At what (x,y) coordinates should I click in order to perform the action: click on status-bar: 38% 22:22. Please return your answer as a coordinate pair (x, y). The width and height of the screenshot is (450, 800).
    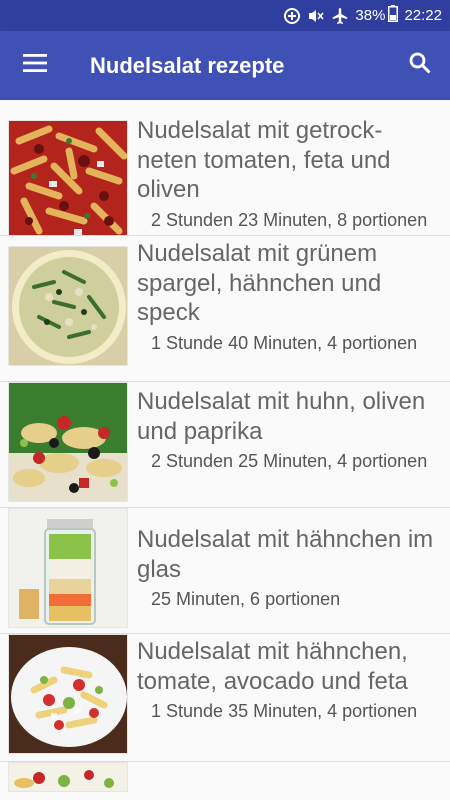
    Looking at the image, I should click on (225, 15).